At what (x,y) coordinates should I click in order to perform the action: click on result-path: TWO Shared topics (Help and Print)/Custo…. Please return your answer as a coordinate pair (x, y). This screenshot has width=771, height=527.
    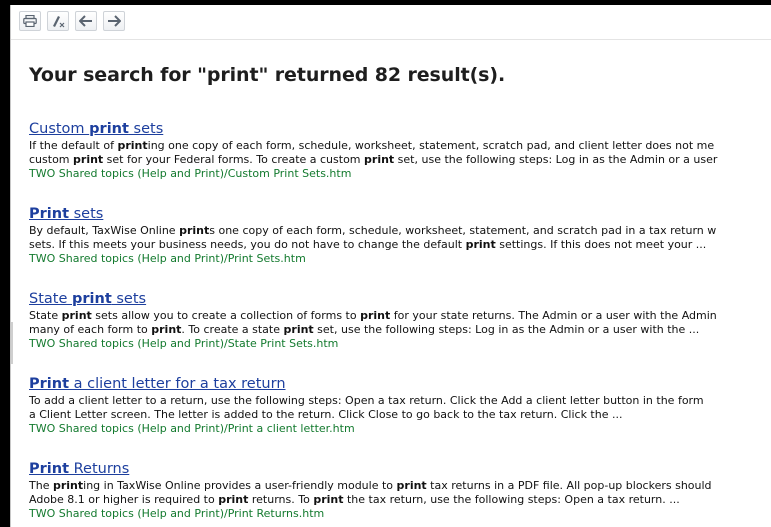
    Looking at the image, I should click on (190, 173).